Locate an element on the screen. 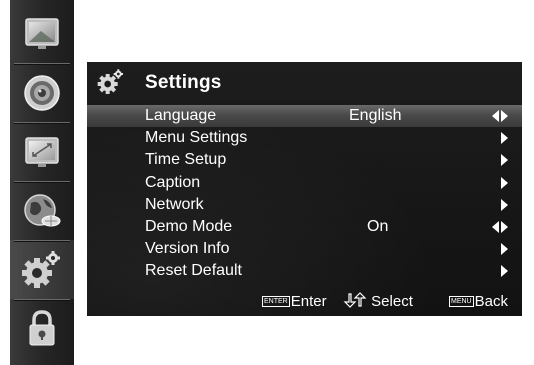 The height and width of the screenshot is (365, 534). sidebar-item-lock is located at coordinates (42, 328).